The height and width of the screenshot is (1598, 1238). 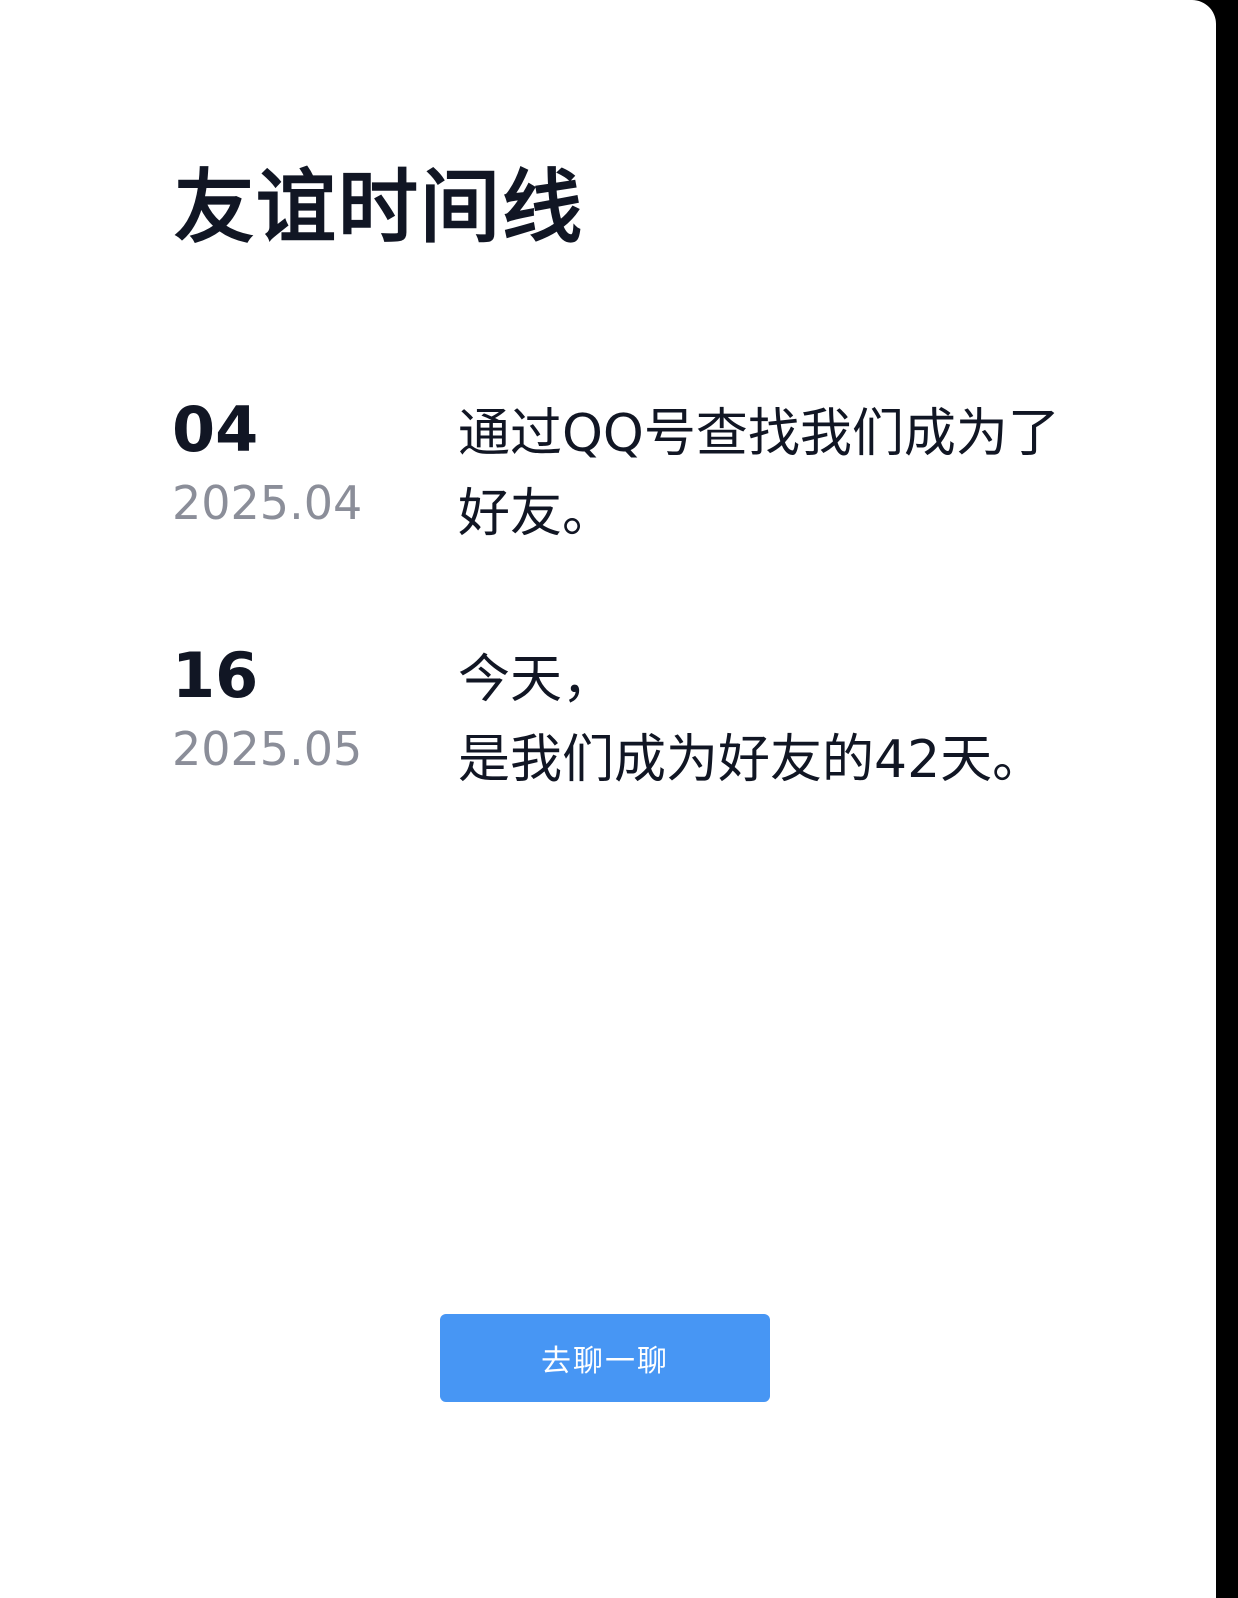 What do you see at coordinates (751, 760) in the screenshot?
I see `timeline-description-line: 是我们成为好友的42天。` at bounding box center [751, 760].